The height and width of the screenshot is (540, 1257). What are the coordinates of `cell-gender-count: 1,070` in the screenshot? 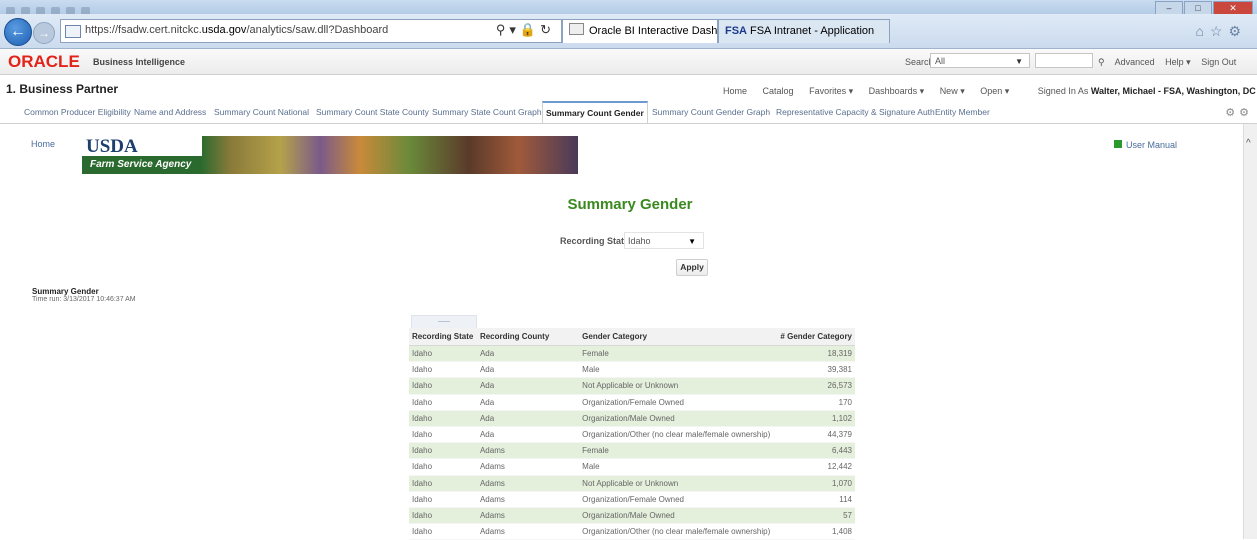 It's located at (814, 483).